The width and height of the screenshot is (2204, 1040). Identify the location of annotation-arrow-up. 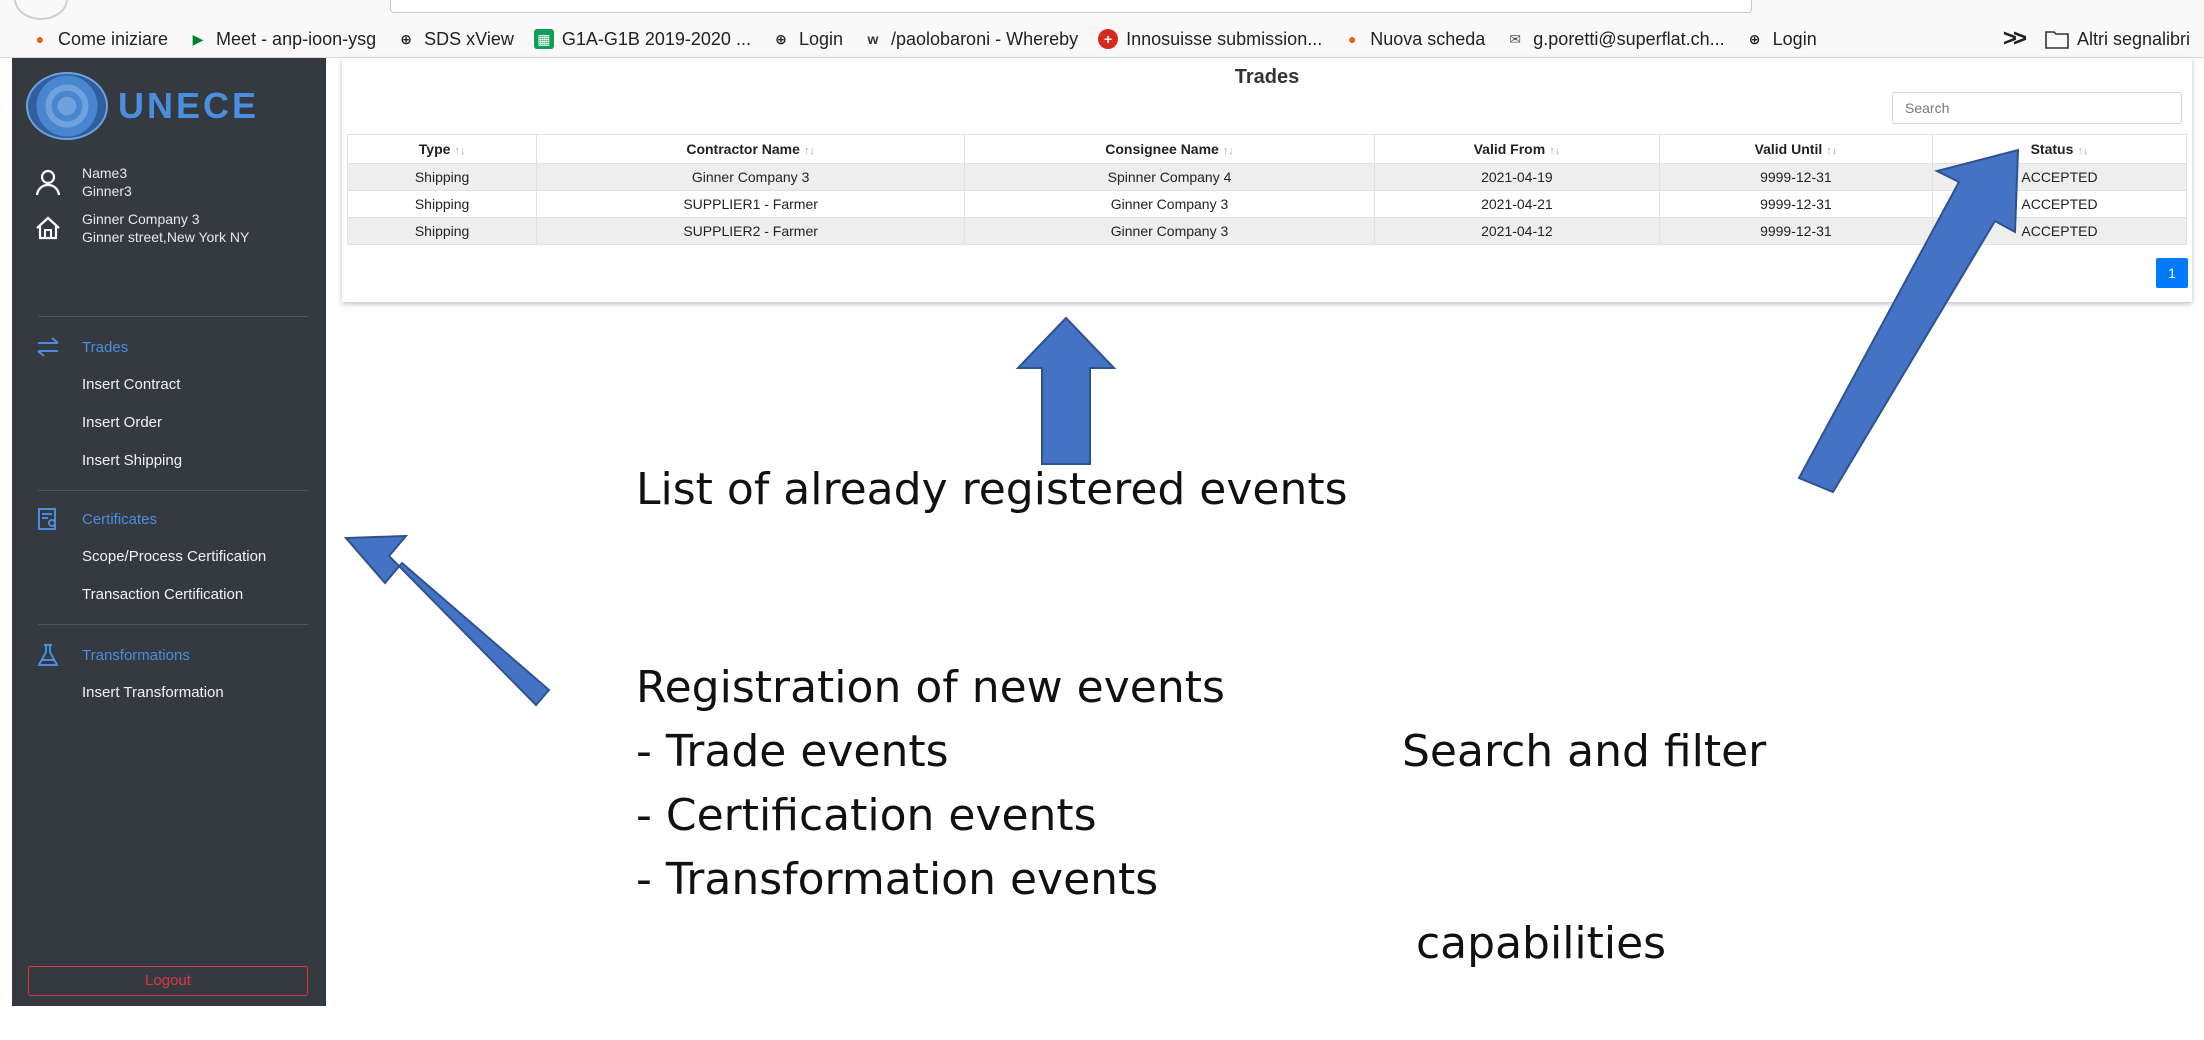
(1066, 390).